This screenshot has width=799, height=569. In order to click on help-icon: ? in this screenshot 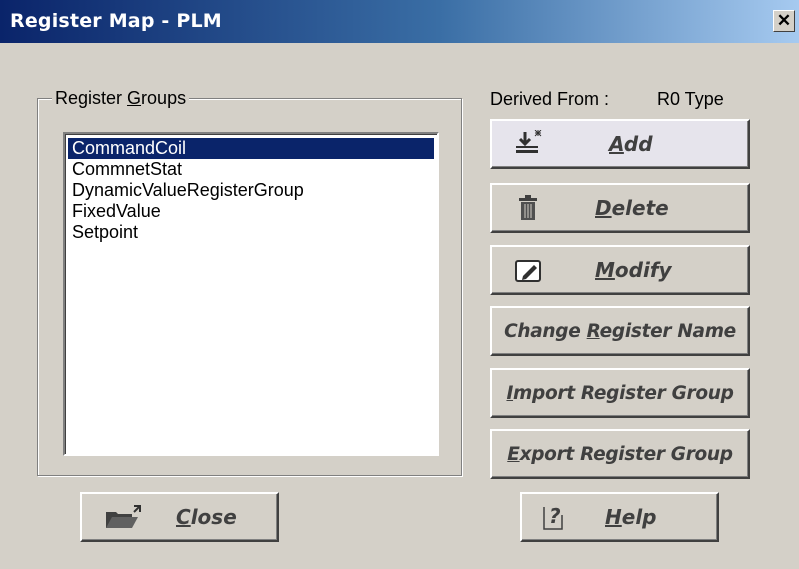, I will do `click(553, 517)`.